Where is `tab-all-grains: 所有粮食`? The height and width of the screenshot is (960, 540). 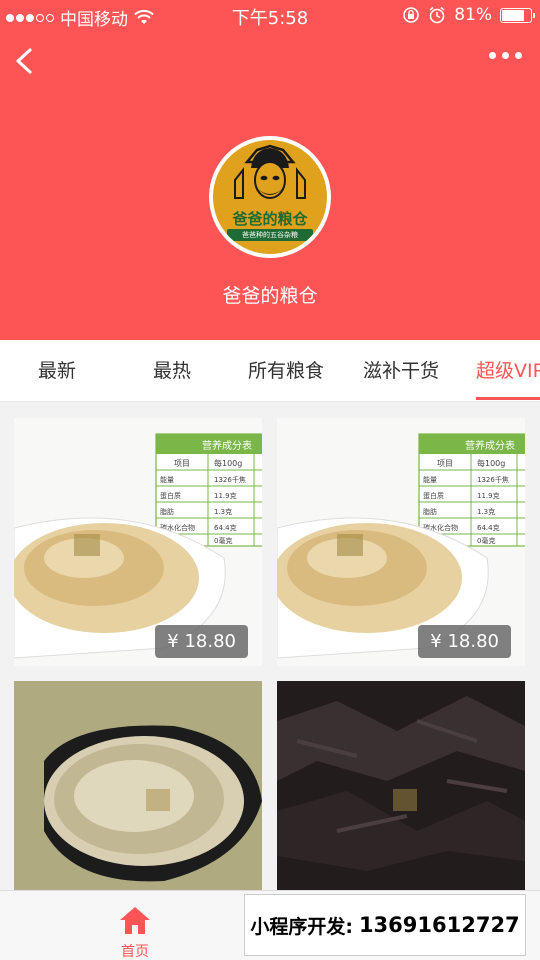 tab-all-grains: 所有粮食 is located at coordinates (286, 371).